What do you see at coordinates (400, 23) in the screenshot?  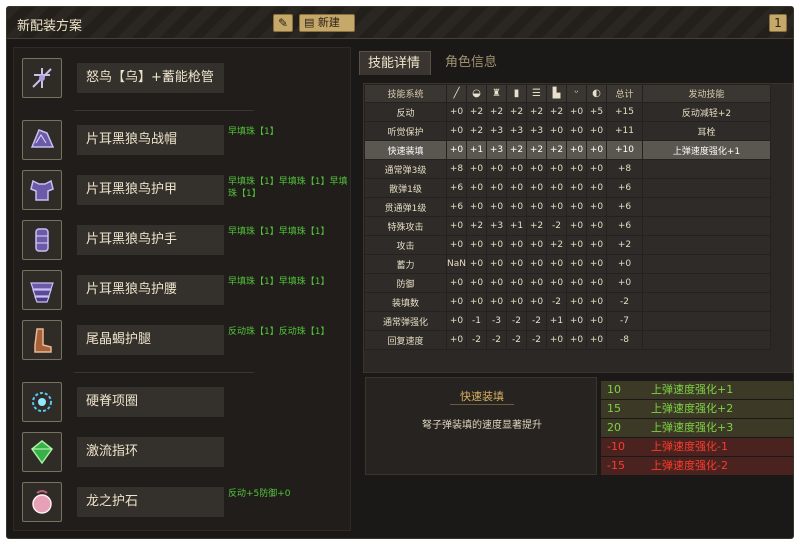 I see `title-bar: 新配装方案 ✎ ▤ 新建 1` at bounding box center [400, 23].